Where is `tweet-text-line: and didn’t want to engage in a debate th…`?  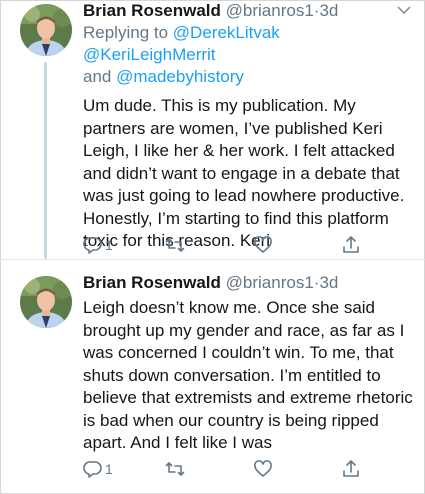
tweet-text-line: and didn’t want to engage in a debate th… is located at coordinates (241, 173).